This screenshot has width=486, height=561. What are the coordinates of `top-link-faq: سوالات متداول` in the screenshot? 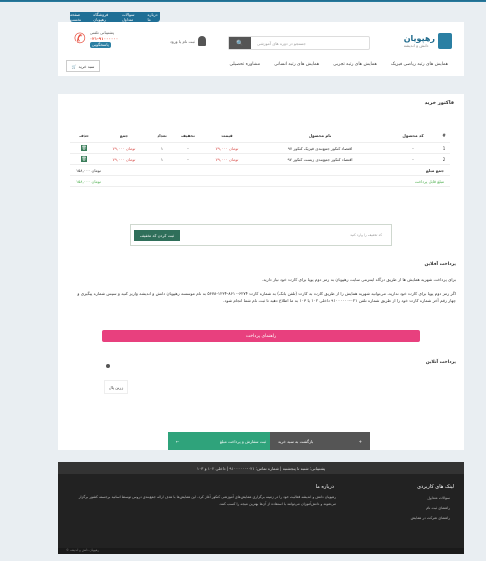 It's located at (133, 17).